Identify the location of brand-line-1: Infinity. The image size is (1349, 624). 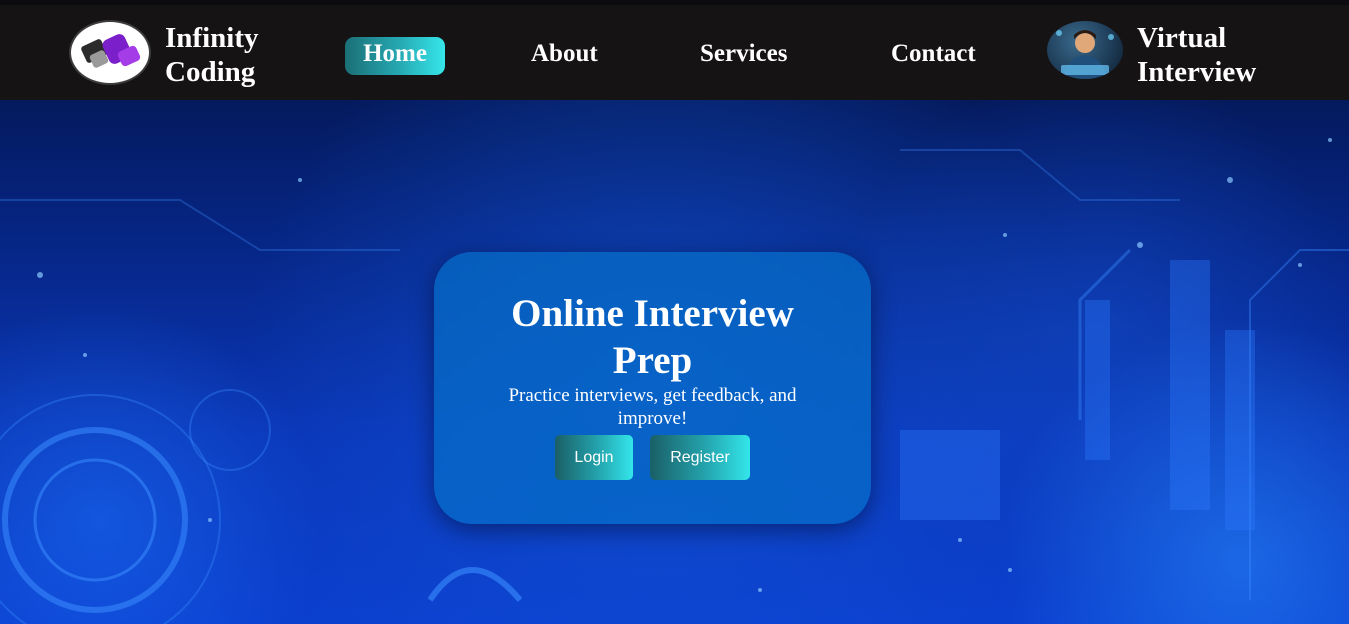
(212, 38).